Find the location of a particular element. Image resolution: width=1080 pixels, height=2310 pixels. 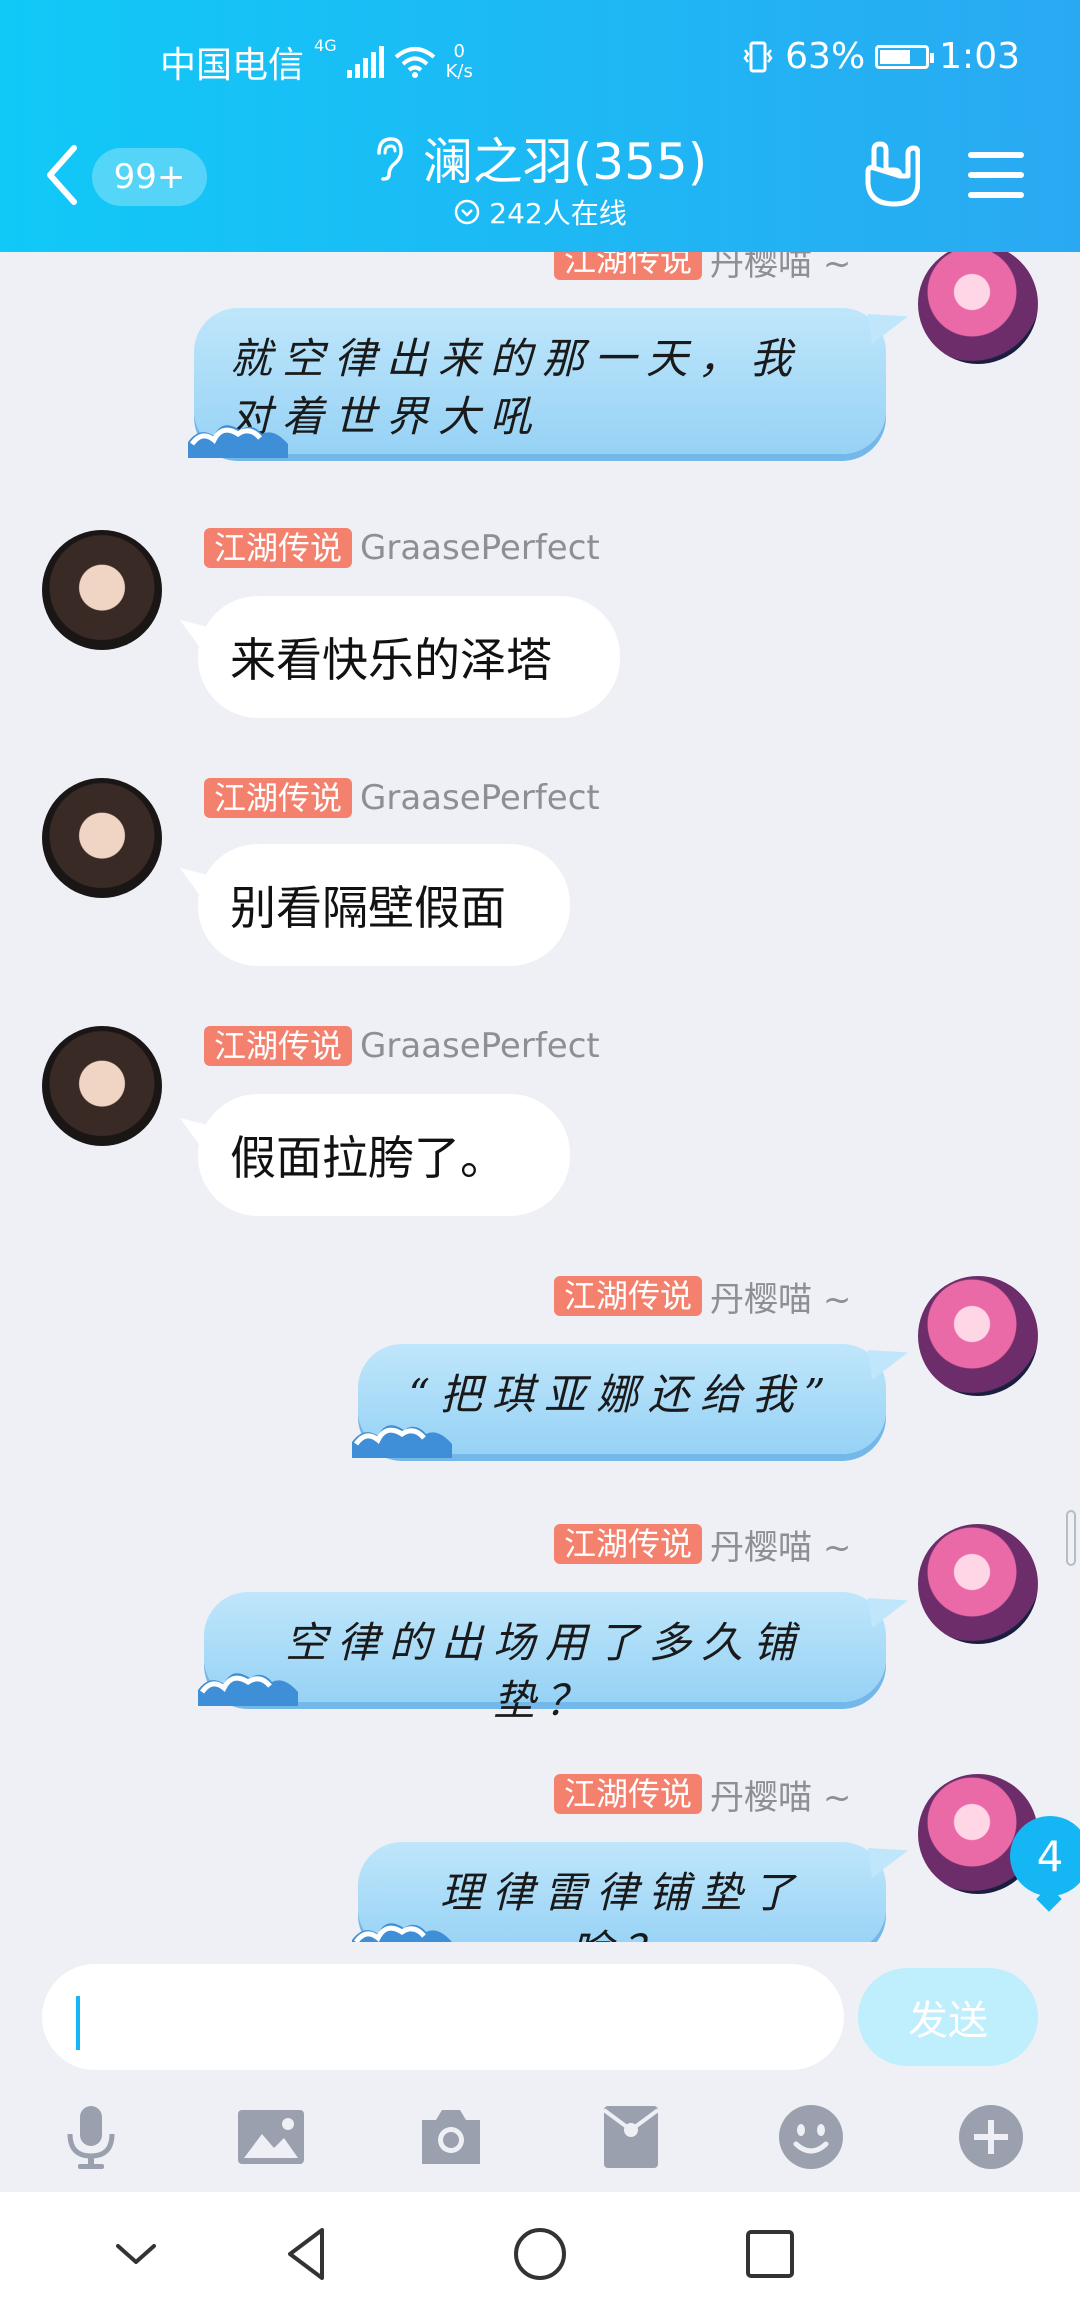

message-bubble: “把琪亚娜还给我” is located at coordinates (619, 1401).